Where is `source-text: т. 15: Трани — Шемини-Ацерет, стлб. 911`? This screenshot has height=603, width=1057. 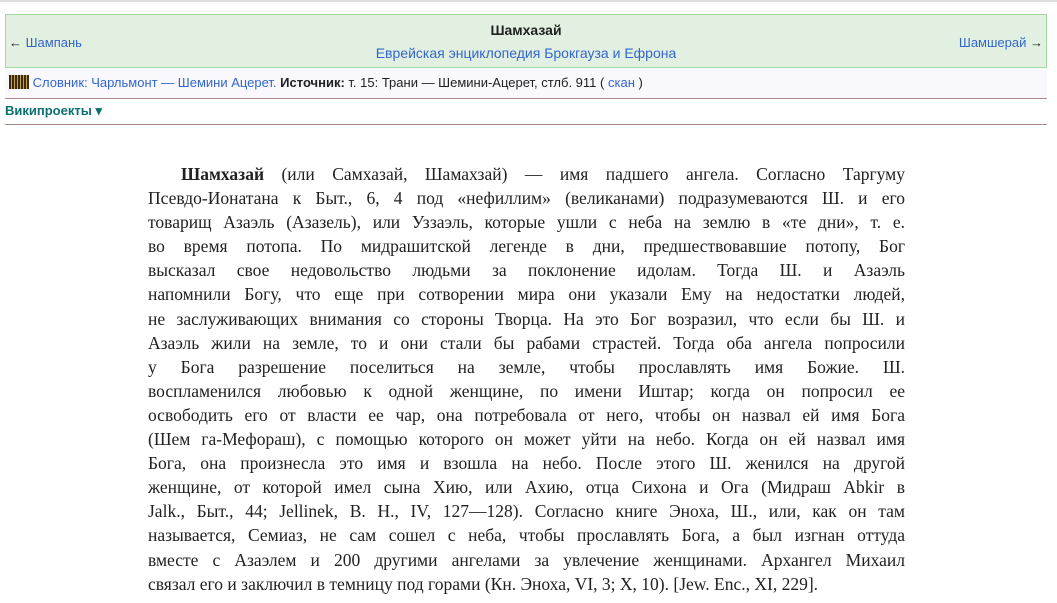 source-text: т. 15: Трани — Шемини-Ацерет, стлб. 911 is located at coordinates (472, 82).